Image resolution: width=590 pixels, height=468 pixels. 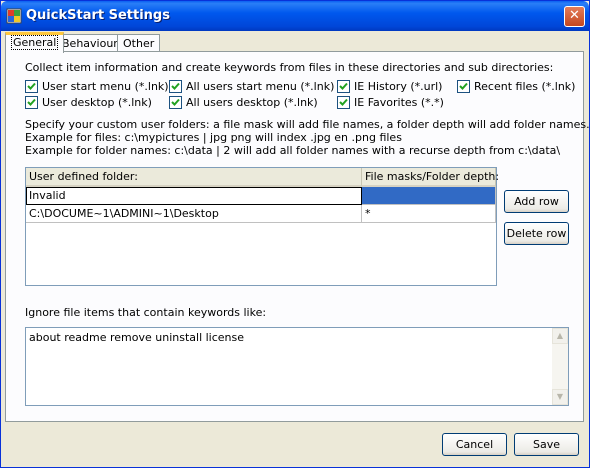 What do you see at coordinates (536, 233) in the screenshot?
I see `delete-row-button: Delete row` at bounding box center [536, 233].